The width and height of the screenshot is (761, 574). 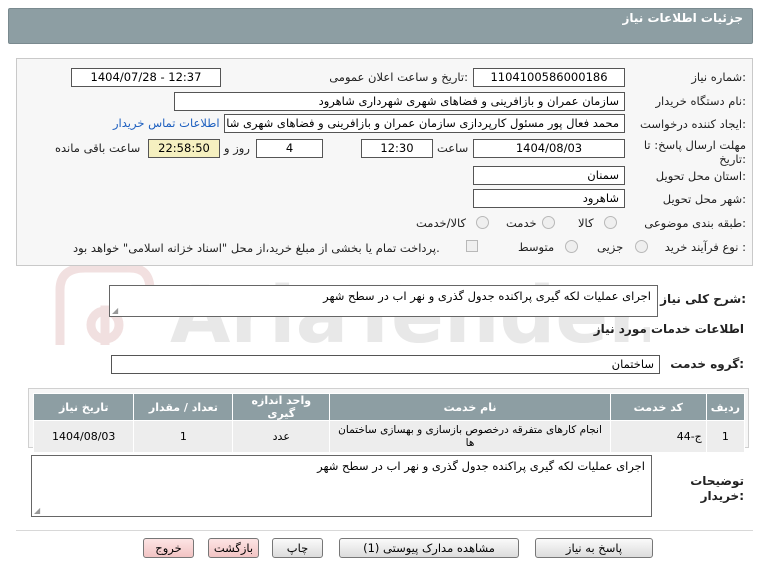 I want to click on announce-label: تاریخ و ساعت اعلان عمومی:, so click(x=398, y=77).